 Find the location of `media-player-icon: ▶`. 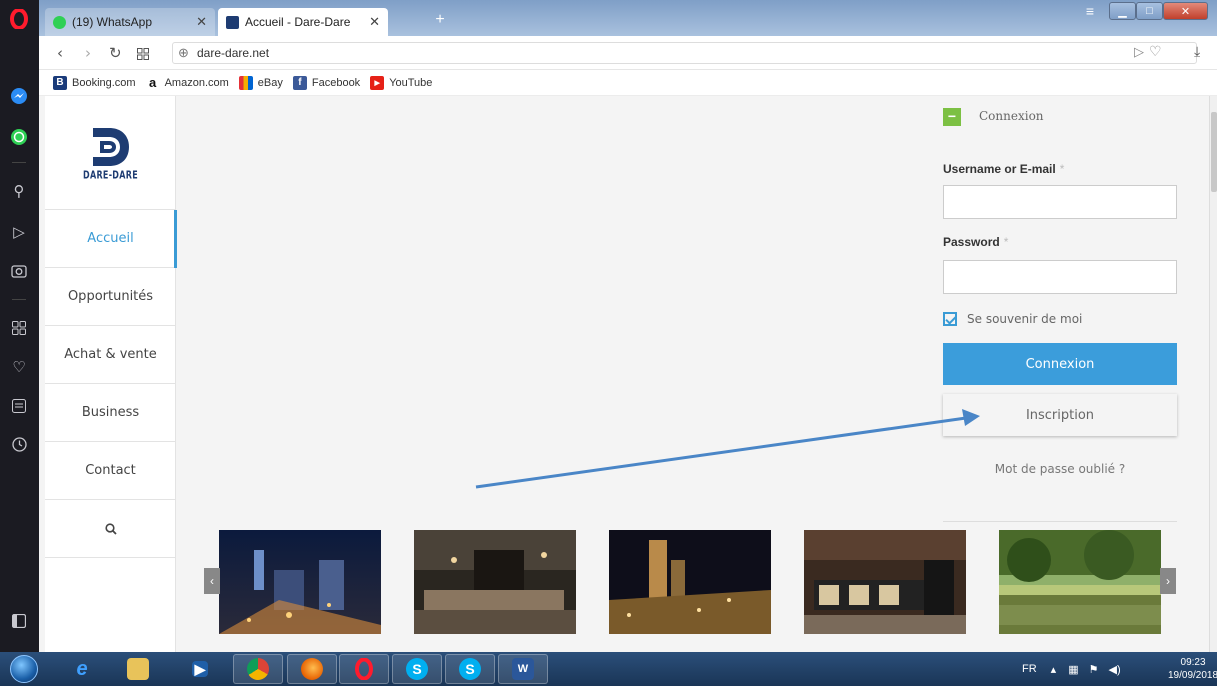

media-player-icon: ▶ is located at coordinates (200, 669).